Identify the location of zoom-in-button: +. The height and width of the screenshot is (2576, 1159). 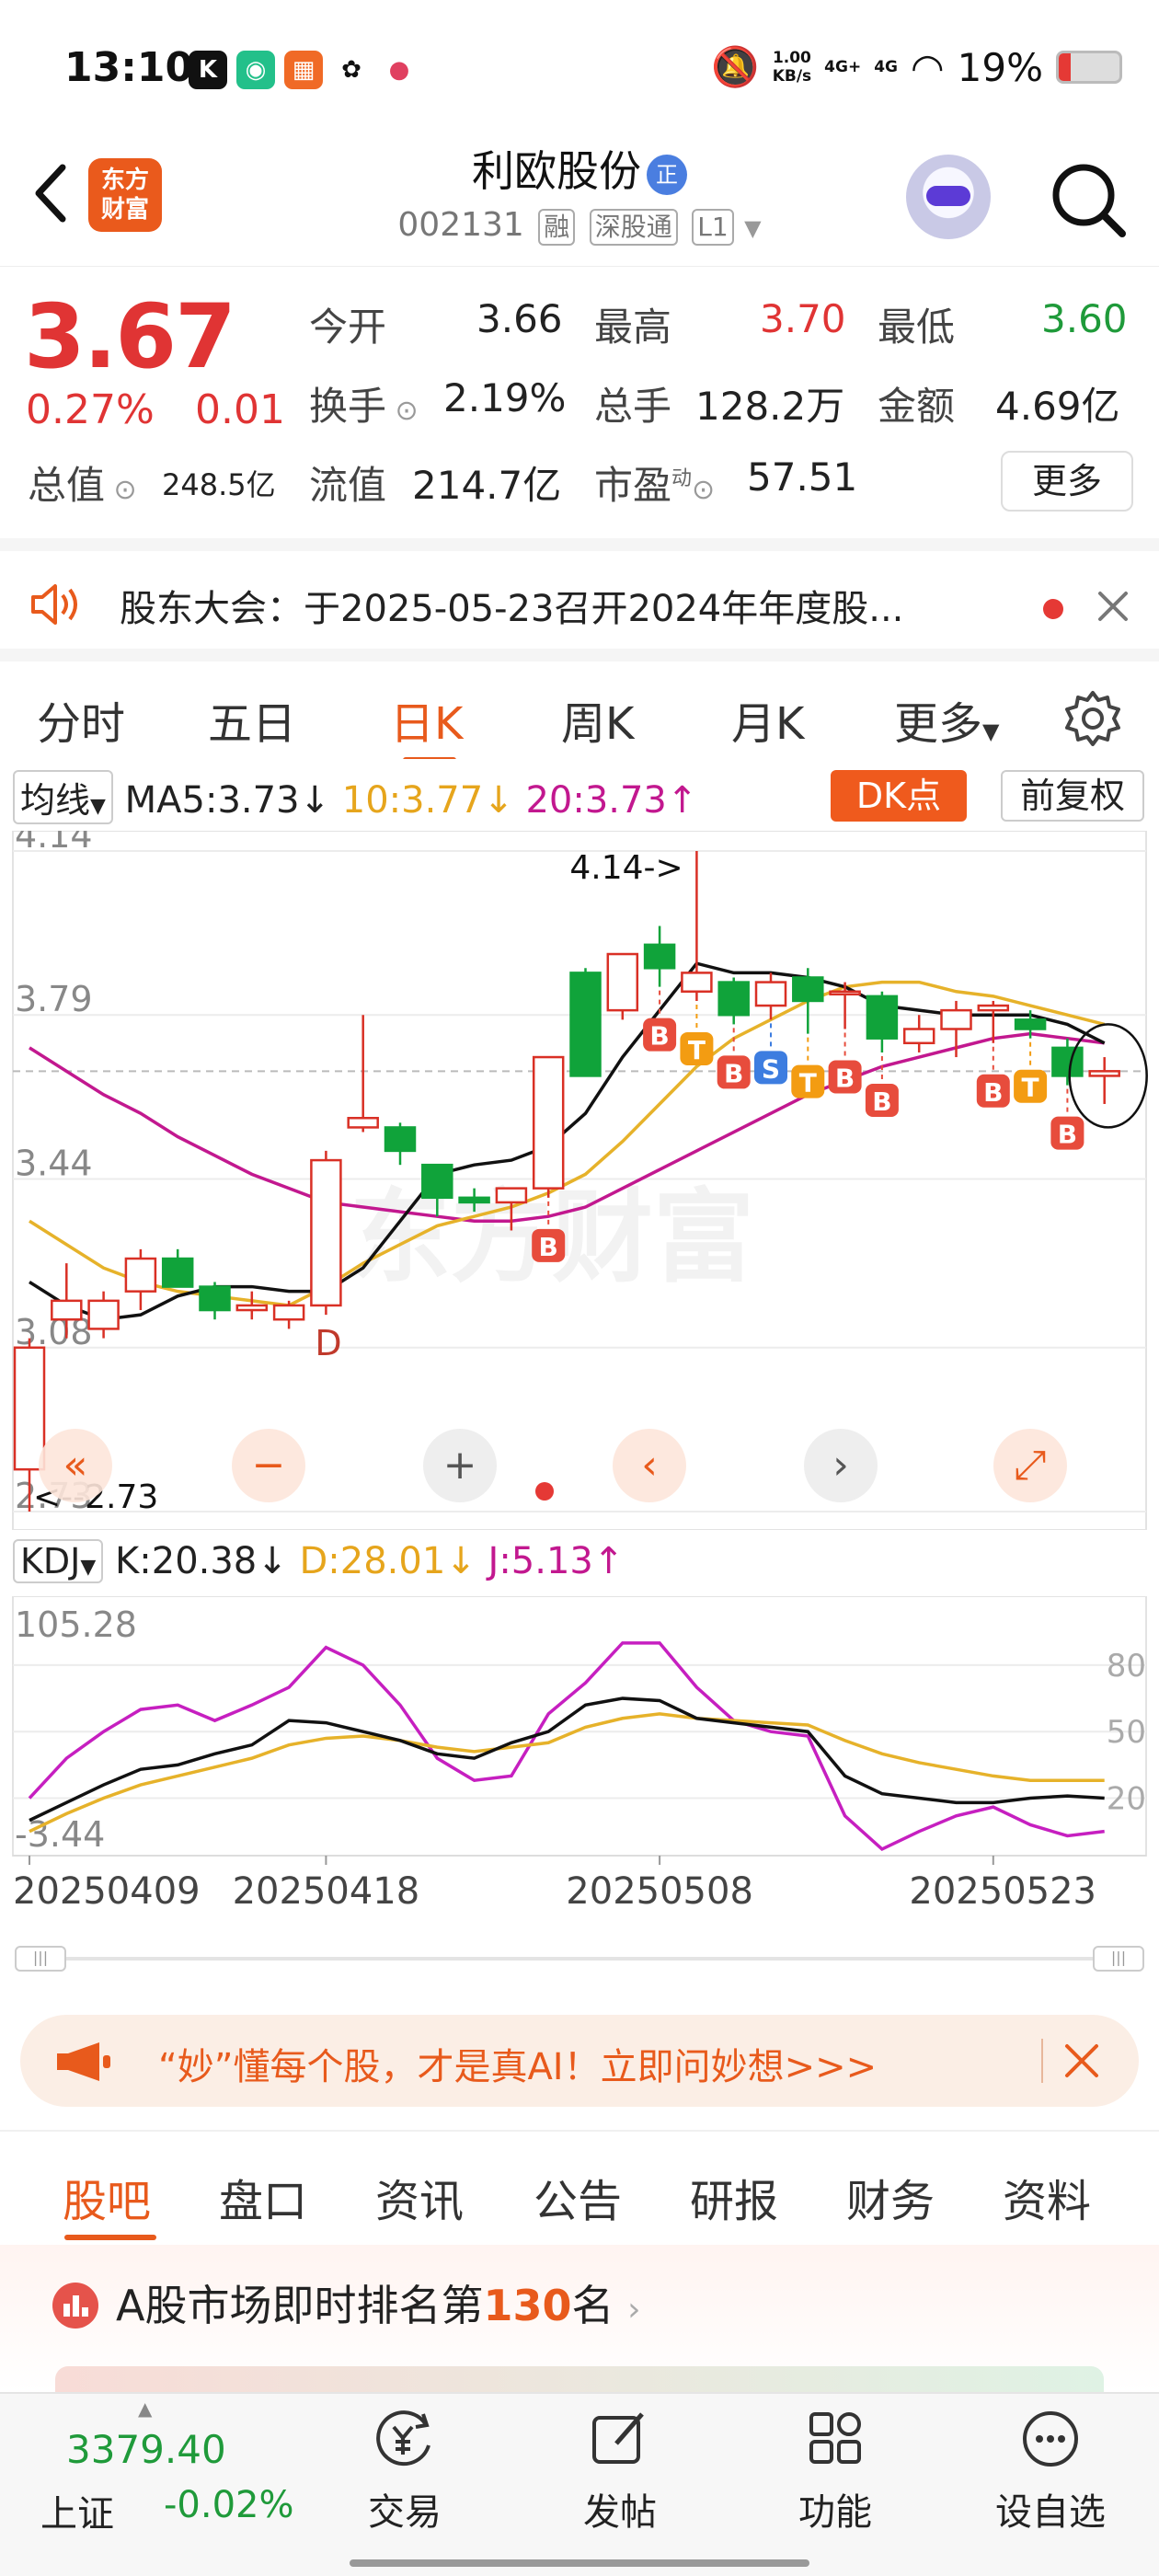
(460, 1465).